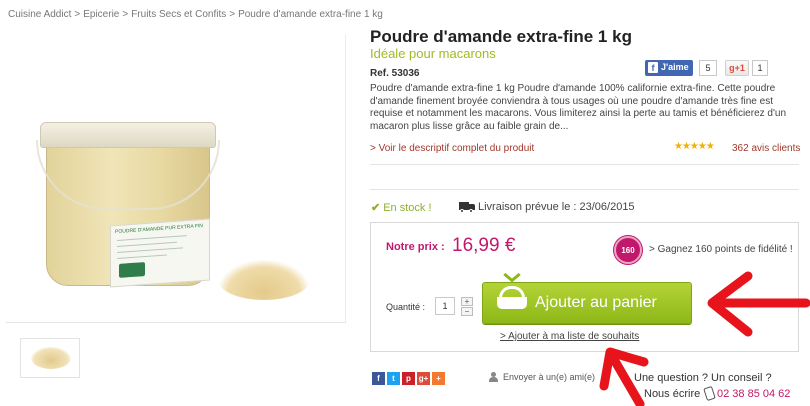  What do you see at coordinates (704, 338) in the screenshot?
I see `annotation-arrows` at bounding box center [704, 338].